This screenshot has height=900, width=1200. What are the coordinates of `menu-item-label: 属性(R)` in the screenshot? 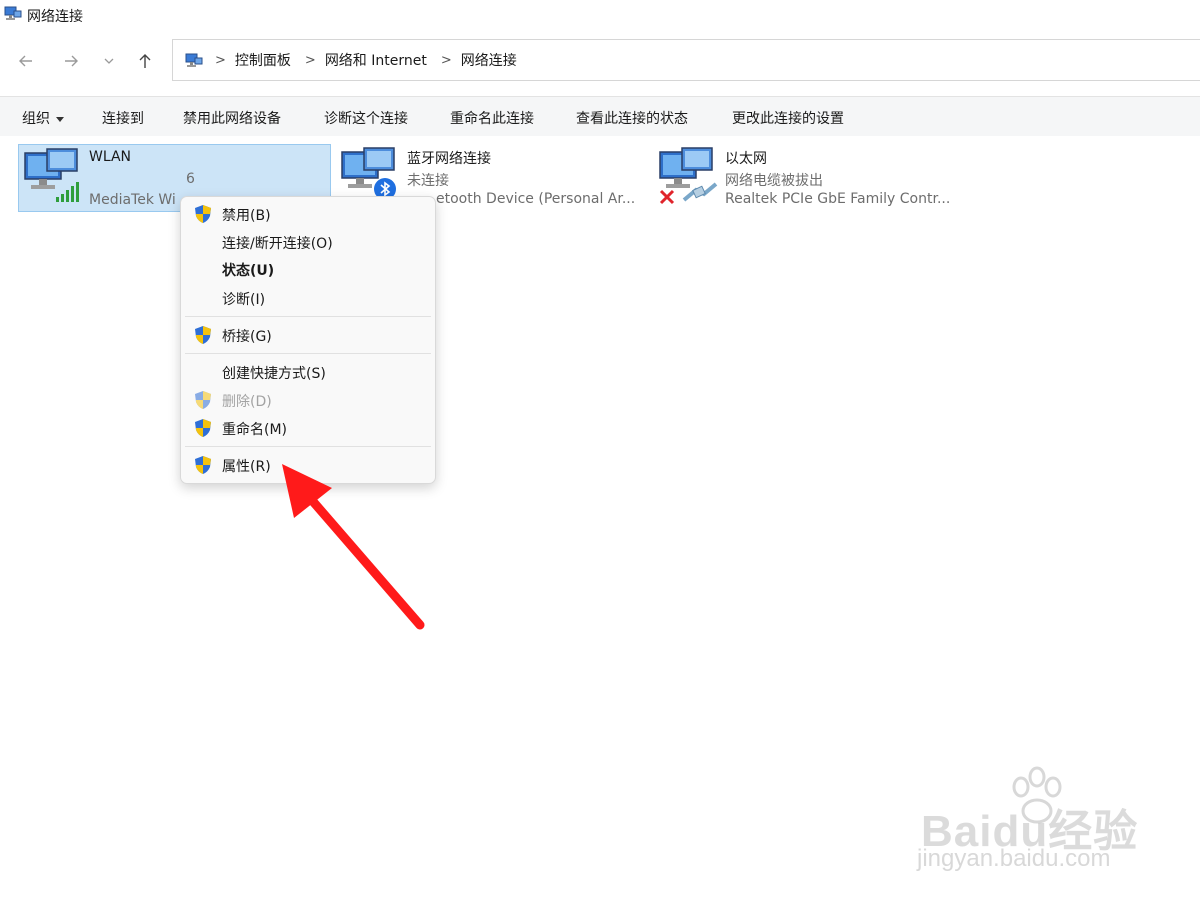 It's located at (246, 467).